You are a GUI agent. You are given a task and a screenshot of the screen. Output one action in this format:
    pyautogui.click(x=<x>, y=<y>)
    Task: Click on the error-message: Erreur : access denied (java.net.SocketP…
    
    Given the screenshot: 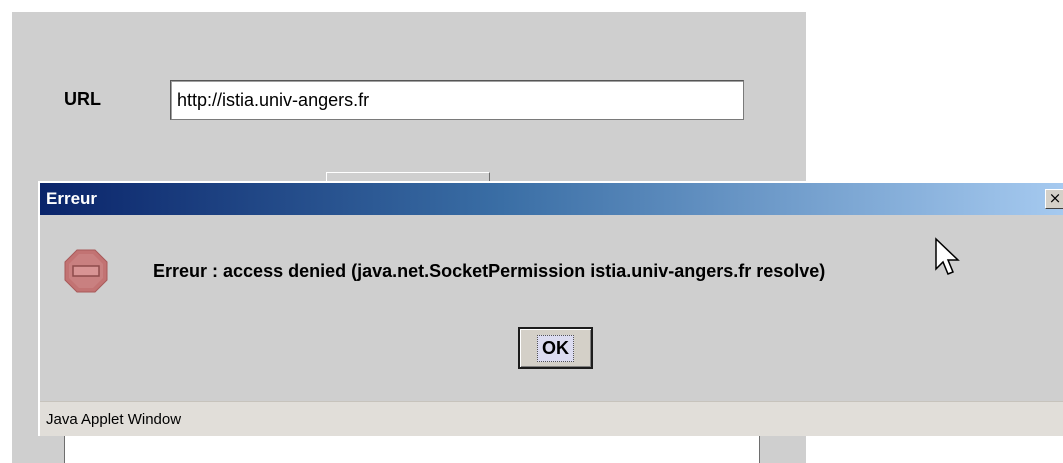 What is the action you would take?
    pyautogui.click(x=489, y=271)
    